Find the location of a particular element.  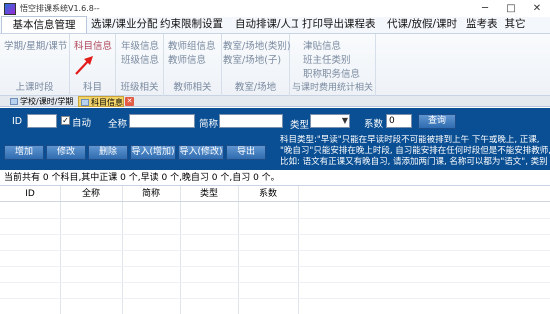

ribbon-item-teacher-info: 教师信息 is located at coordinates (187, 59).